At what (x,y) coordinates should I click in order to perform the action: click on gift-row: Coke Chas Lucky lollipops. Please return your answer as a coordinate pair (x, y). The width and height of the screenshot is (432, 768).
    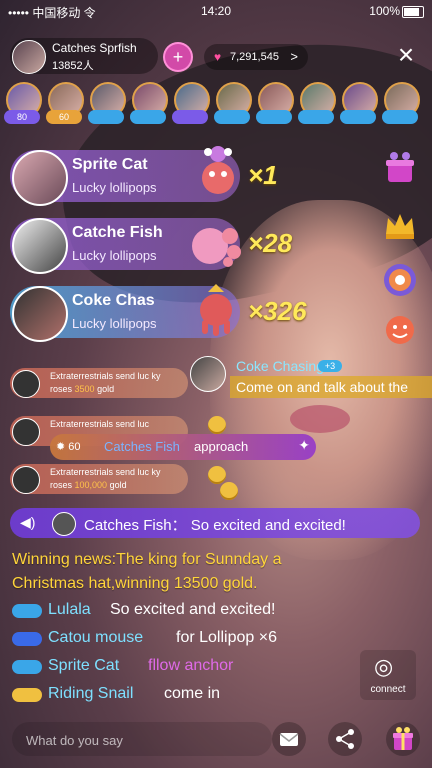
    Looking at the image, I should click on (125, 313).